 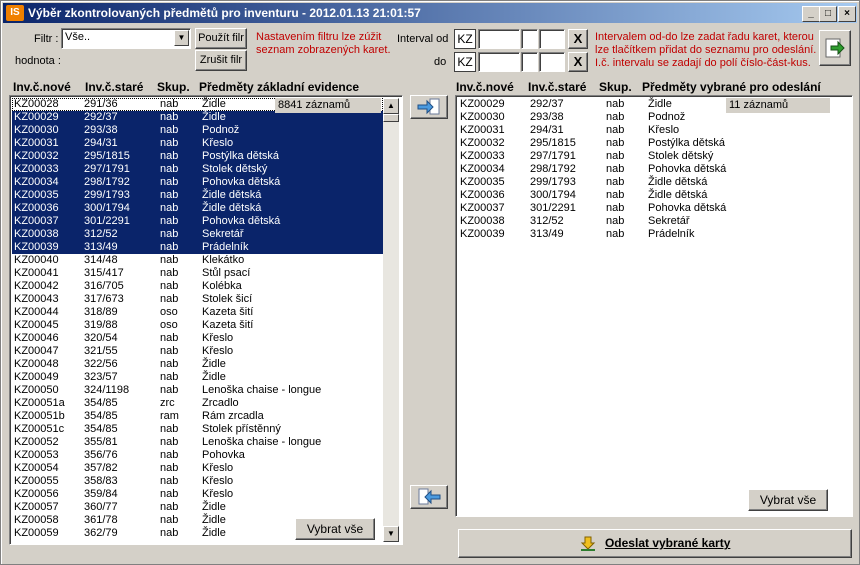 I want to click on interval-to-number, so click(x=499, y=62).